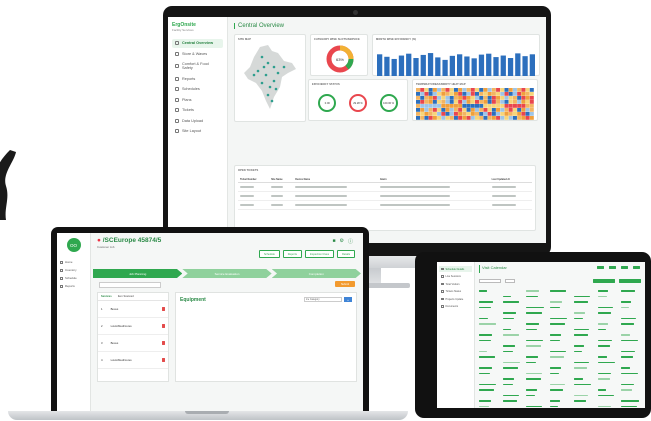  I want to click on step-3: Completion, so click(316, 273).